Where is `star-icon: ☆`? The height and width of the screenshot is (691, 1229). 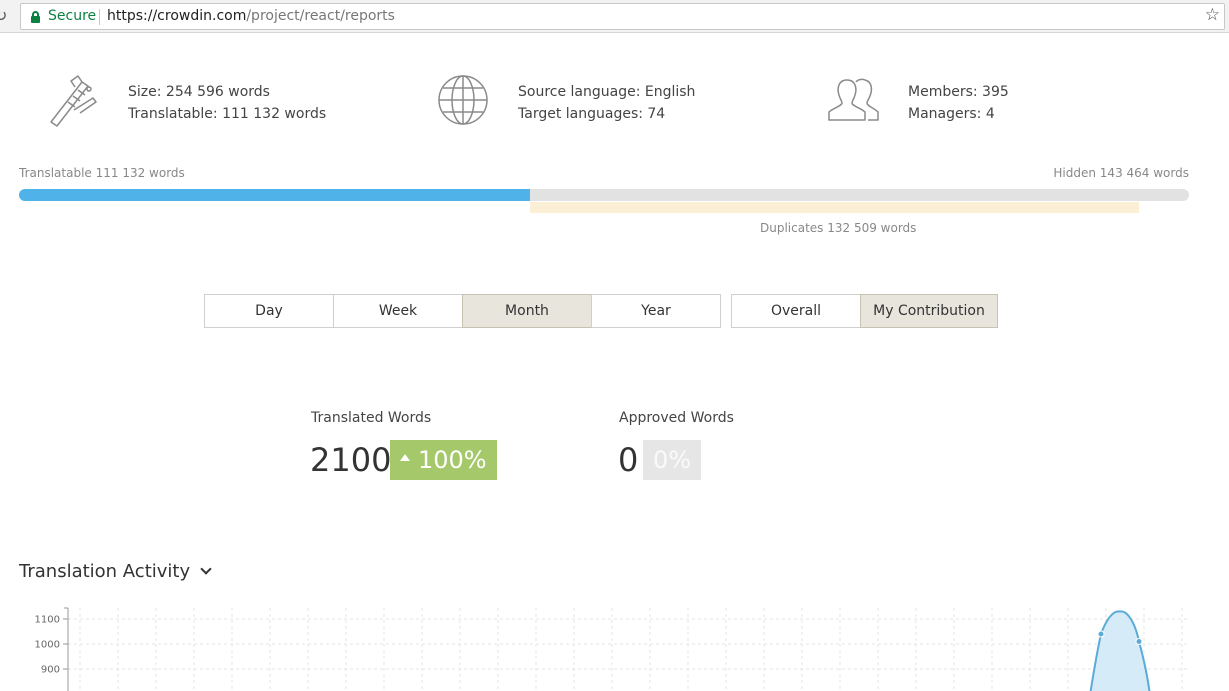 star-icon: ☆ is located at coordinates (1212, 15).